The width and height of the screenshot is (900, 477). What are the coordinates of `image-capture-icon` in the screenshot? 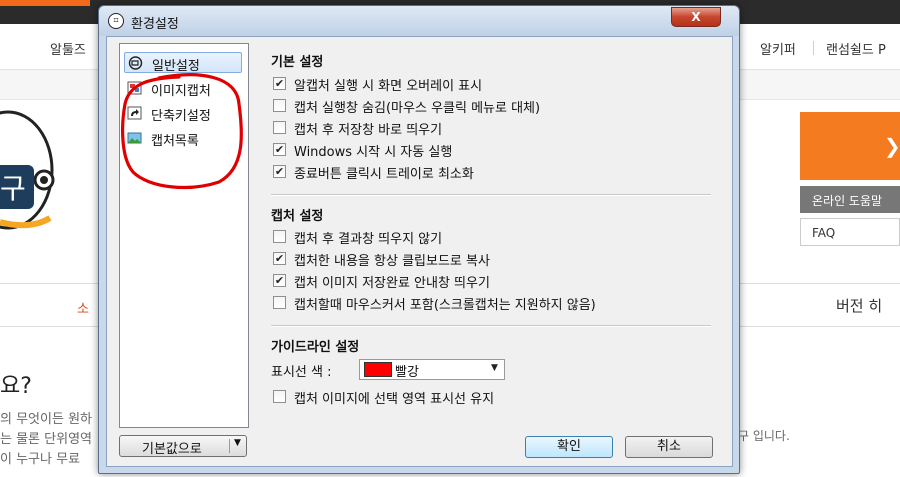 It's located at (134, 88).